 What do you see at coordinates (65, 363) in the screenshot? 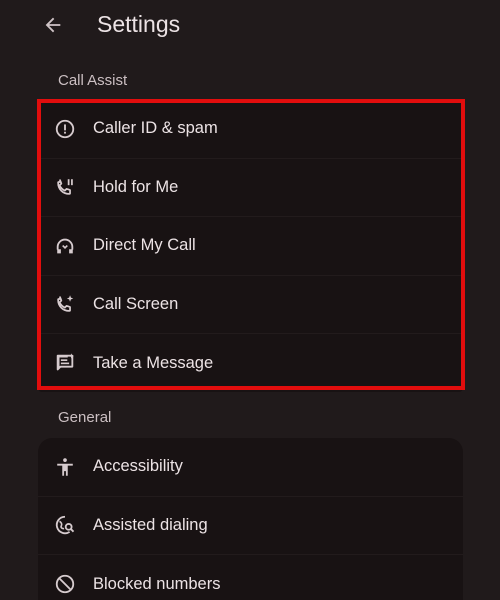
I see `message-sparkle-icon` at bounding box center [65, 363].